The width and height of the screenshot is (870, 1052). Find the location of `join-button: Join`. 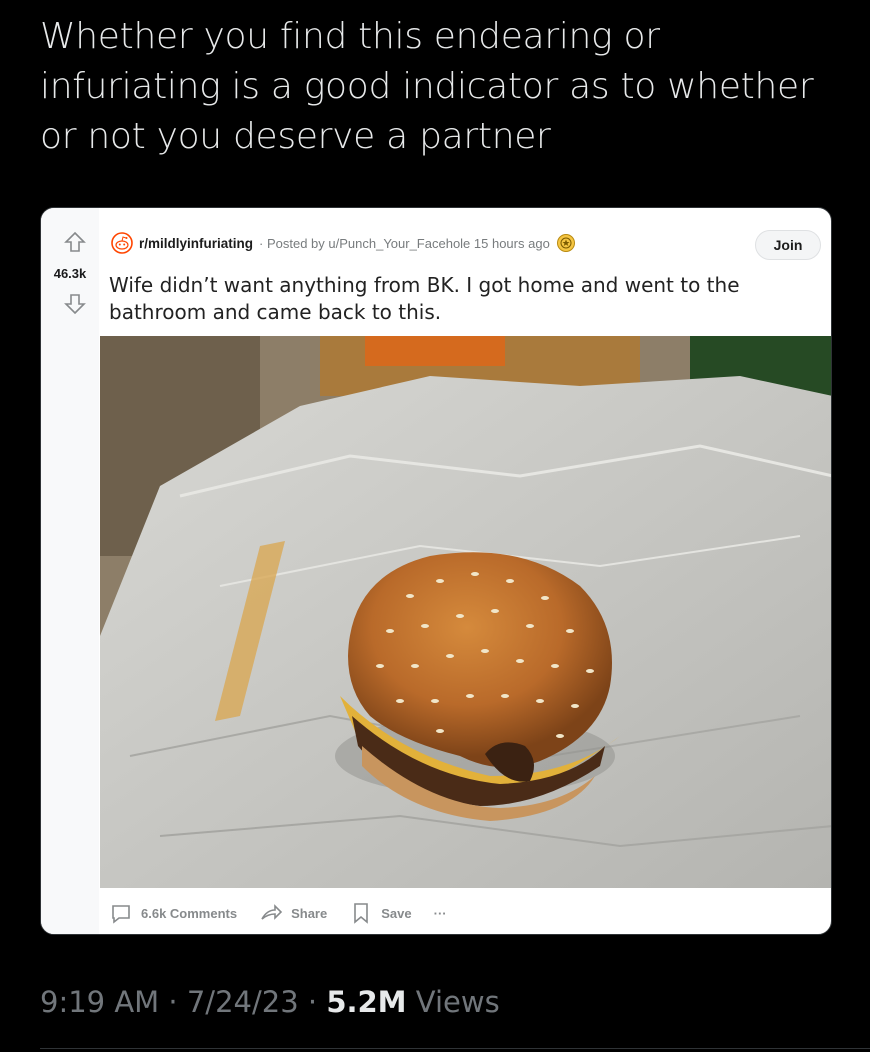

join-button: Join is located at coordinates (788, 245).